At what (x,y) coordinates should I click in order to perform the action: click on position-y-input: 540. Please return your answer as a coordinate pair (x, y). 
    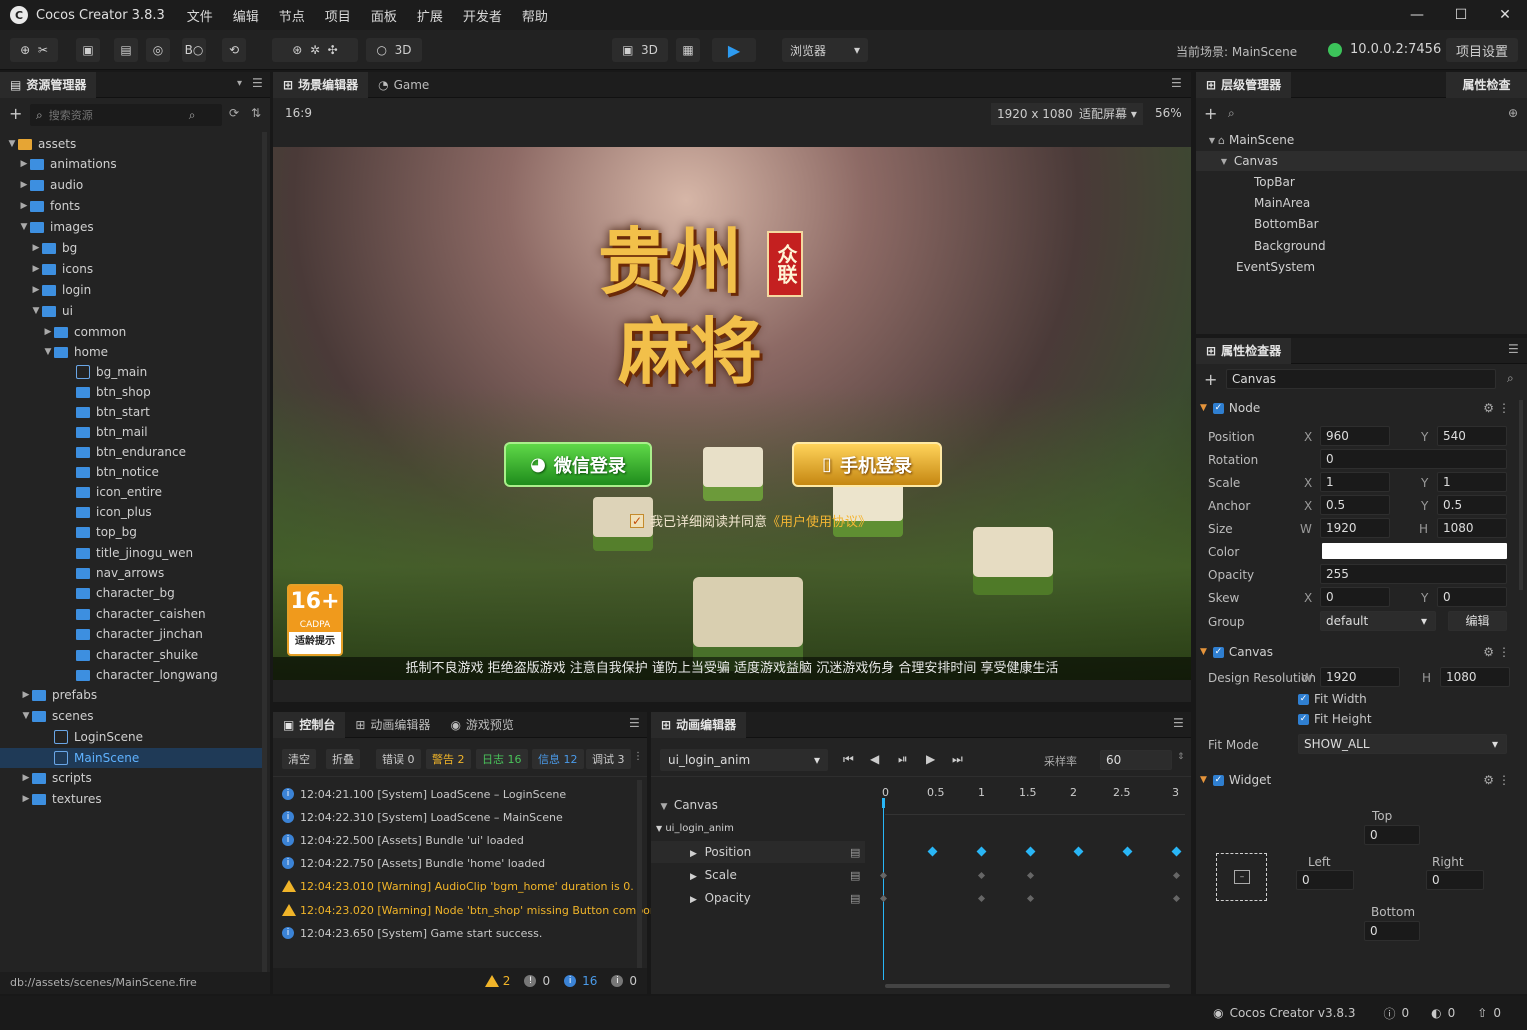
    Looking at the image, I should click on (1472, 436).